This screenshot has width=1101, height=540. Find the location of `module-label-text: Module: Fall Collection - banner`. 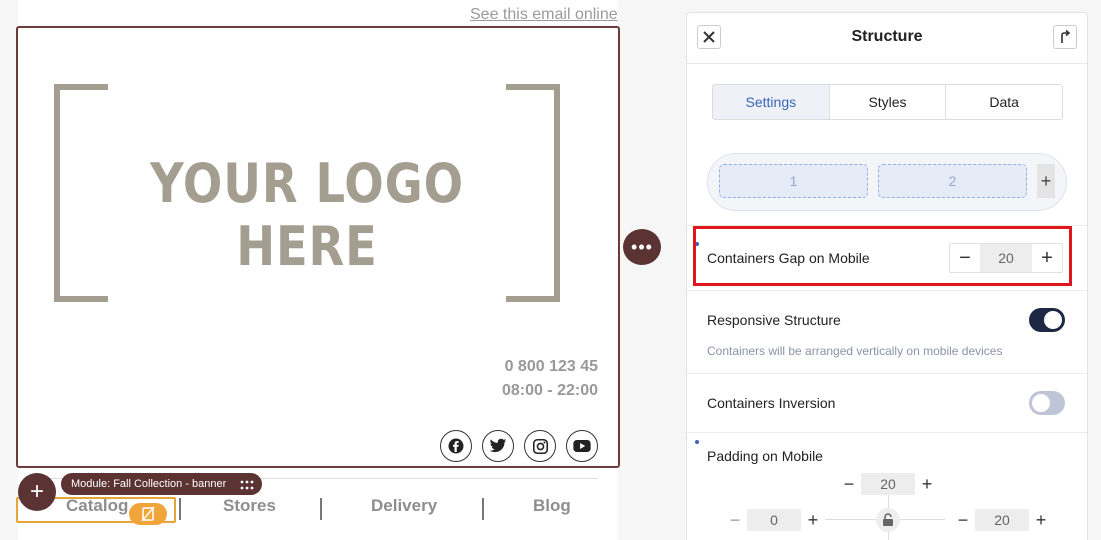

module-label-text: Module: Fall Collection - banner is located at coordinates (149, 484).